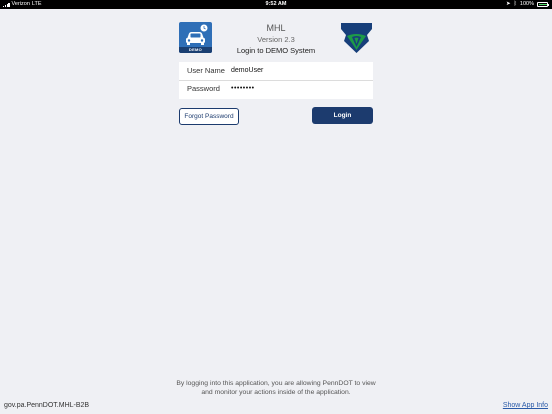 This screenshot has height=414, width=552. I want to click on header: MHL Version 2.3 Login to DEMO System, so click(276, 39).